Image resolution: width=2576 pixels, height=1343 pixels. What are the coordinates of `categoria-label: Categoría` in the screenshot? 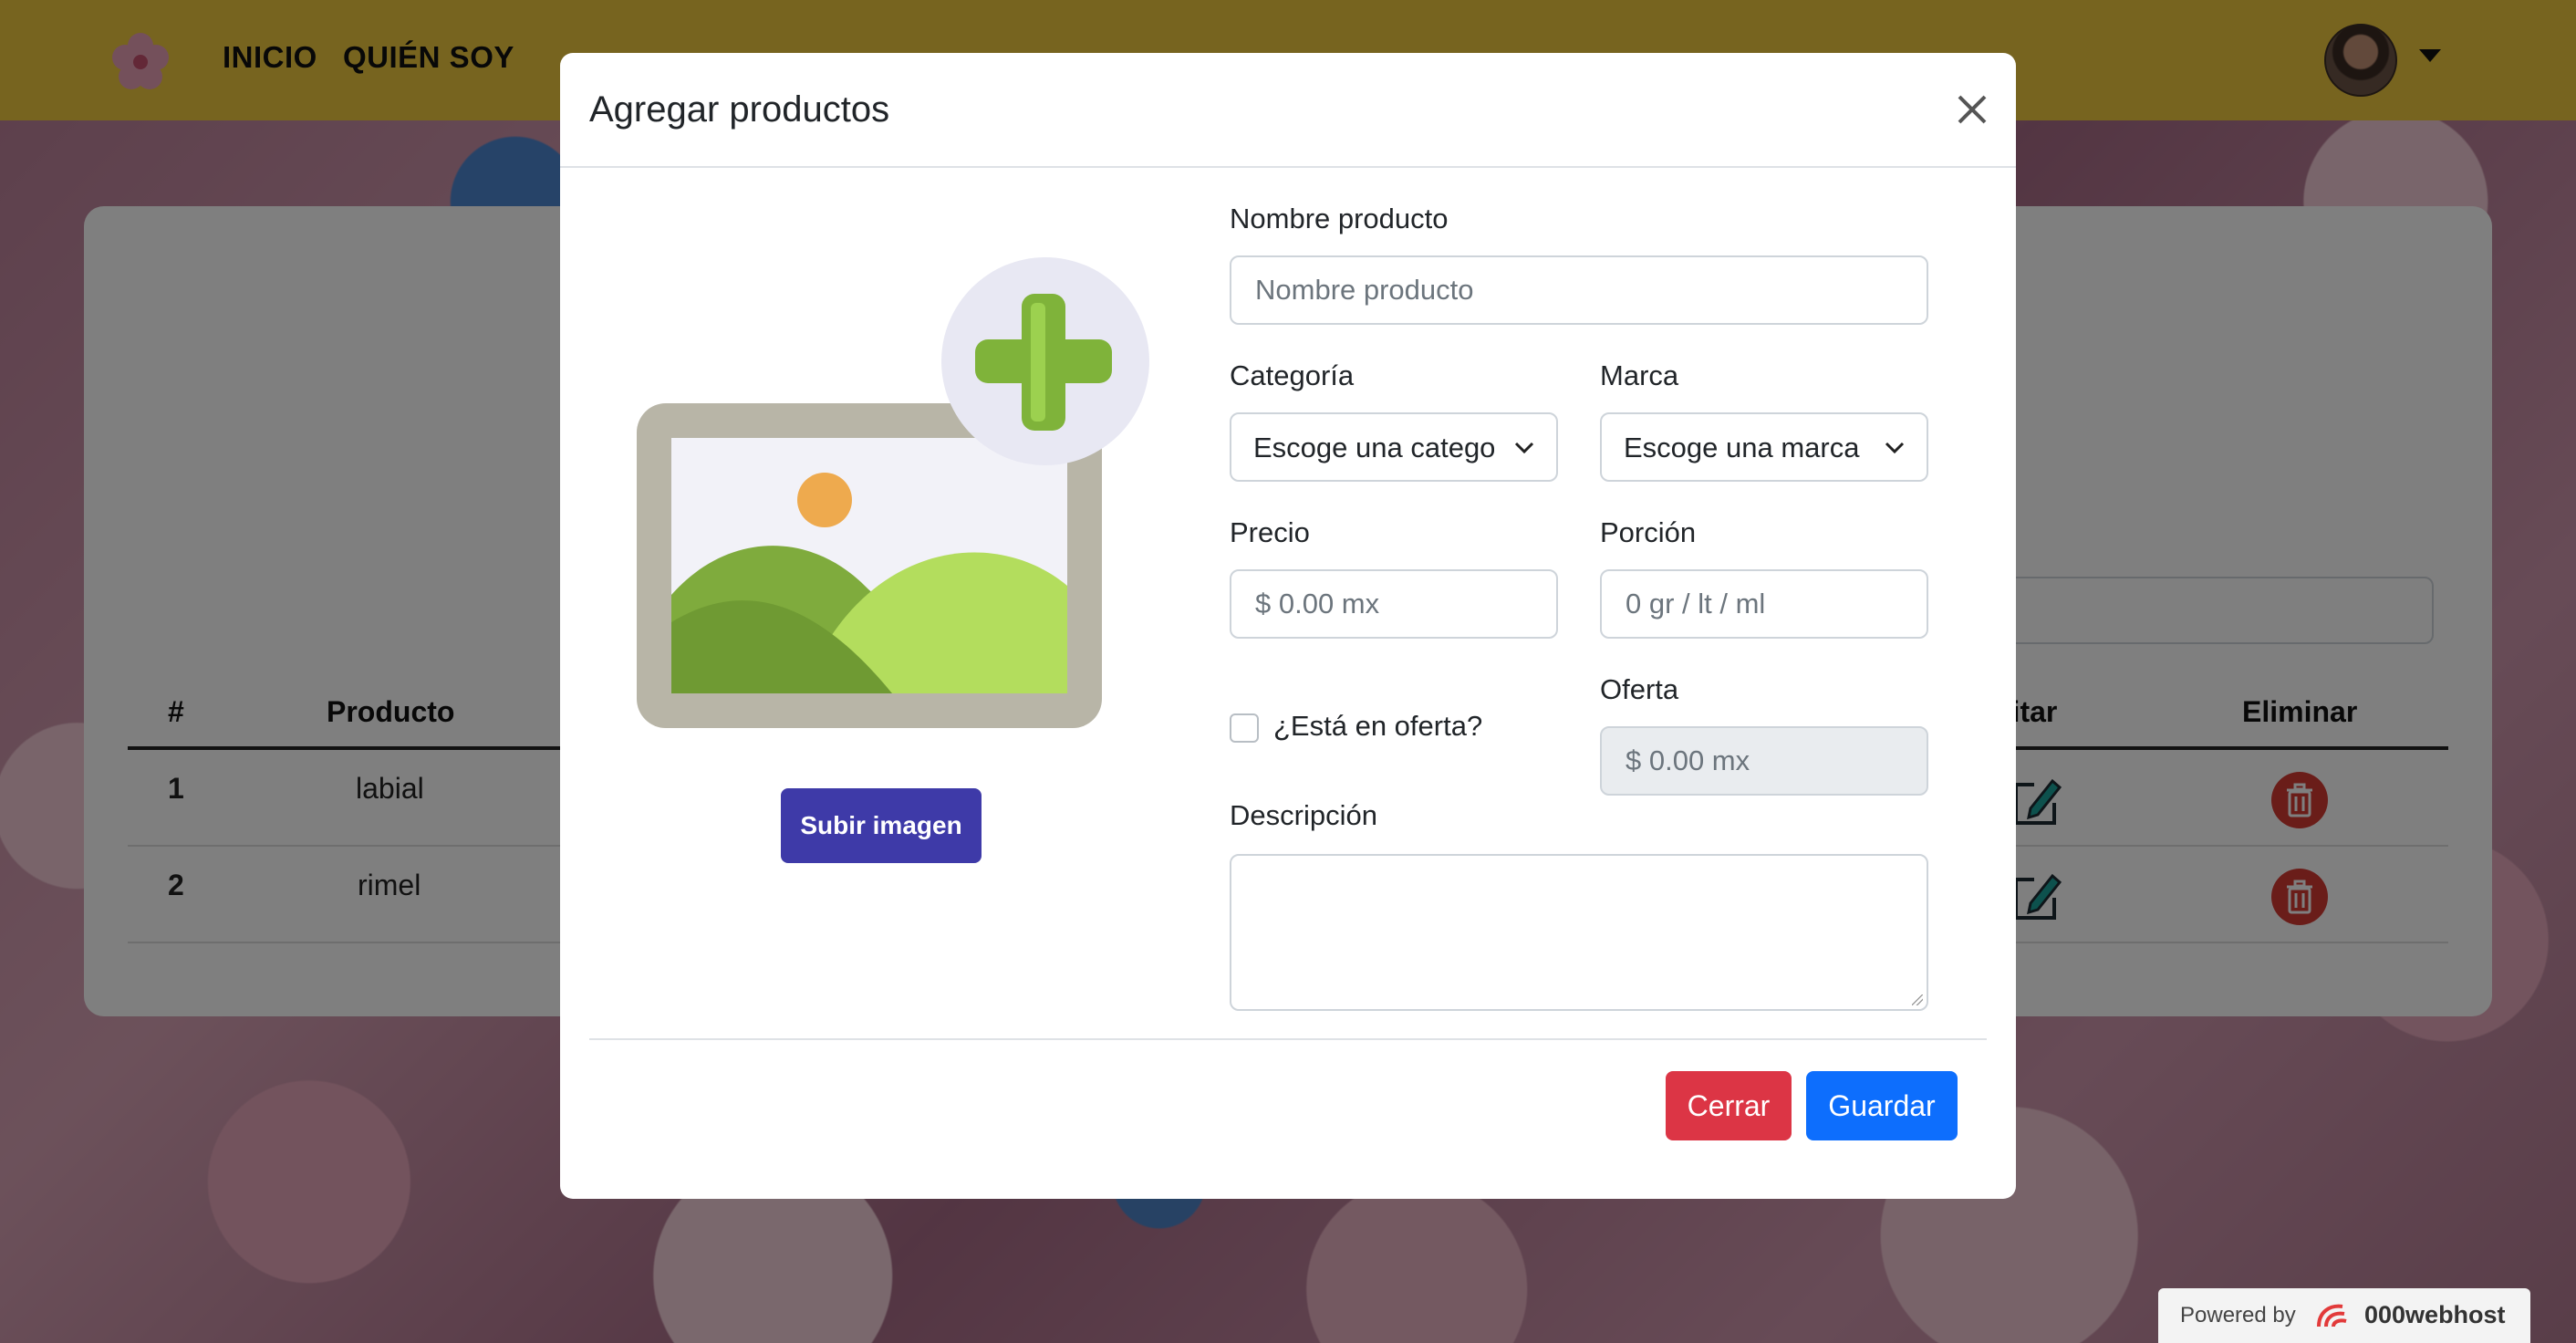 It's located at (1292, 375).